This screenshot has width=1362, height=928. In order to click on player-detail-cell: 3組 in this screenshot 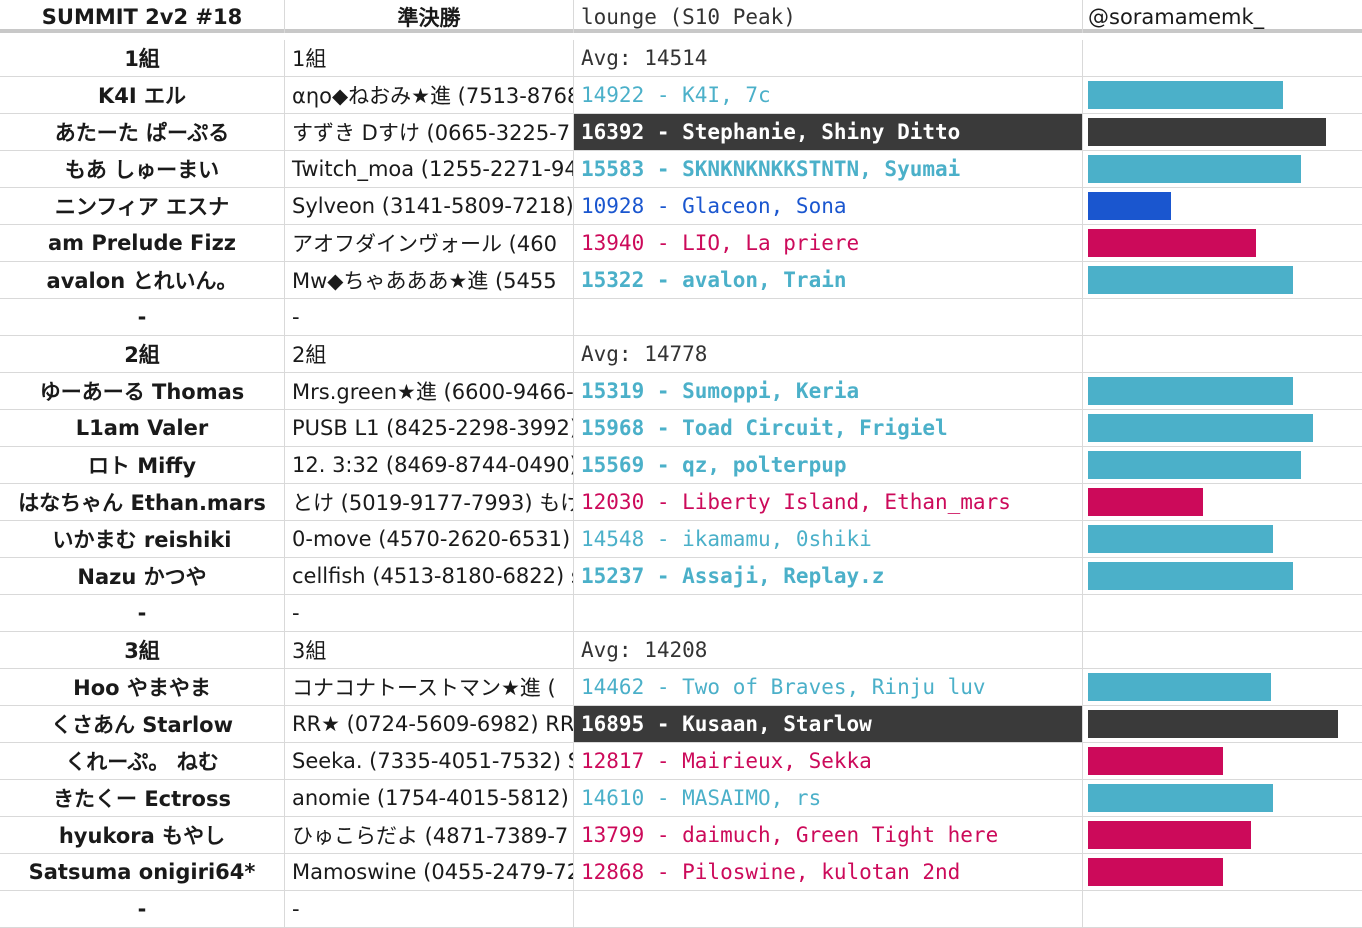, I will do `click(429, 650)`.